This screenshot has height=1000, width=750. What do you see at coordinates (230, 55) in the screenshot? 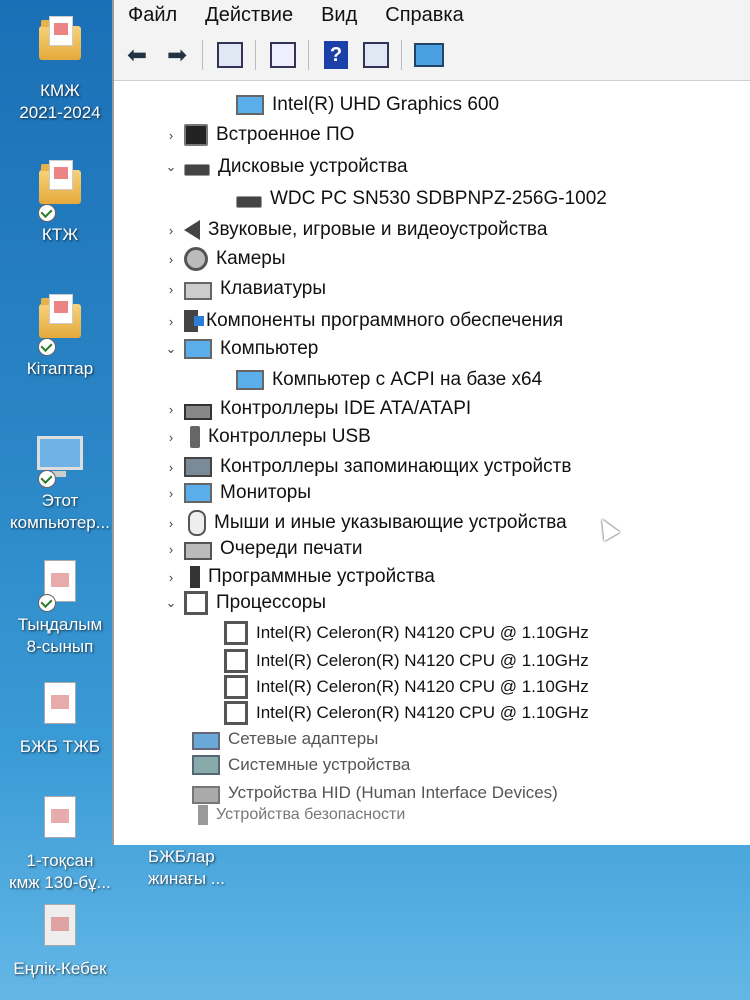
I see `show-hide-console-tree-icon` at bounding box center [230, 55].